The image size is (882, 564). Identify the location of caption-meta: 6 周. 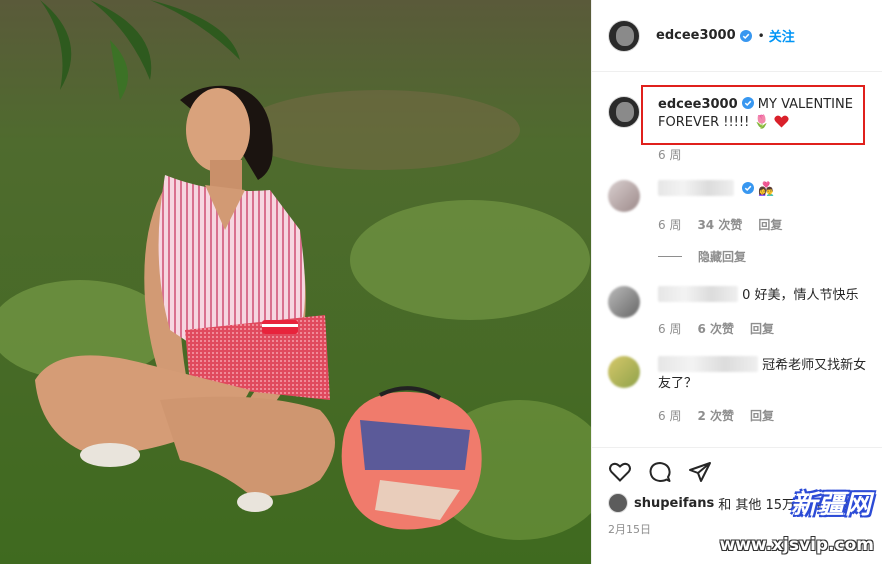
(669, 154).